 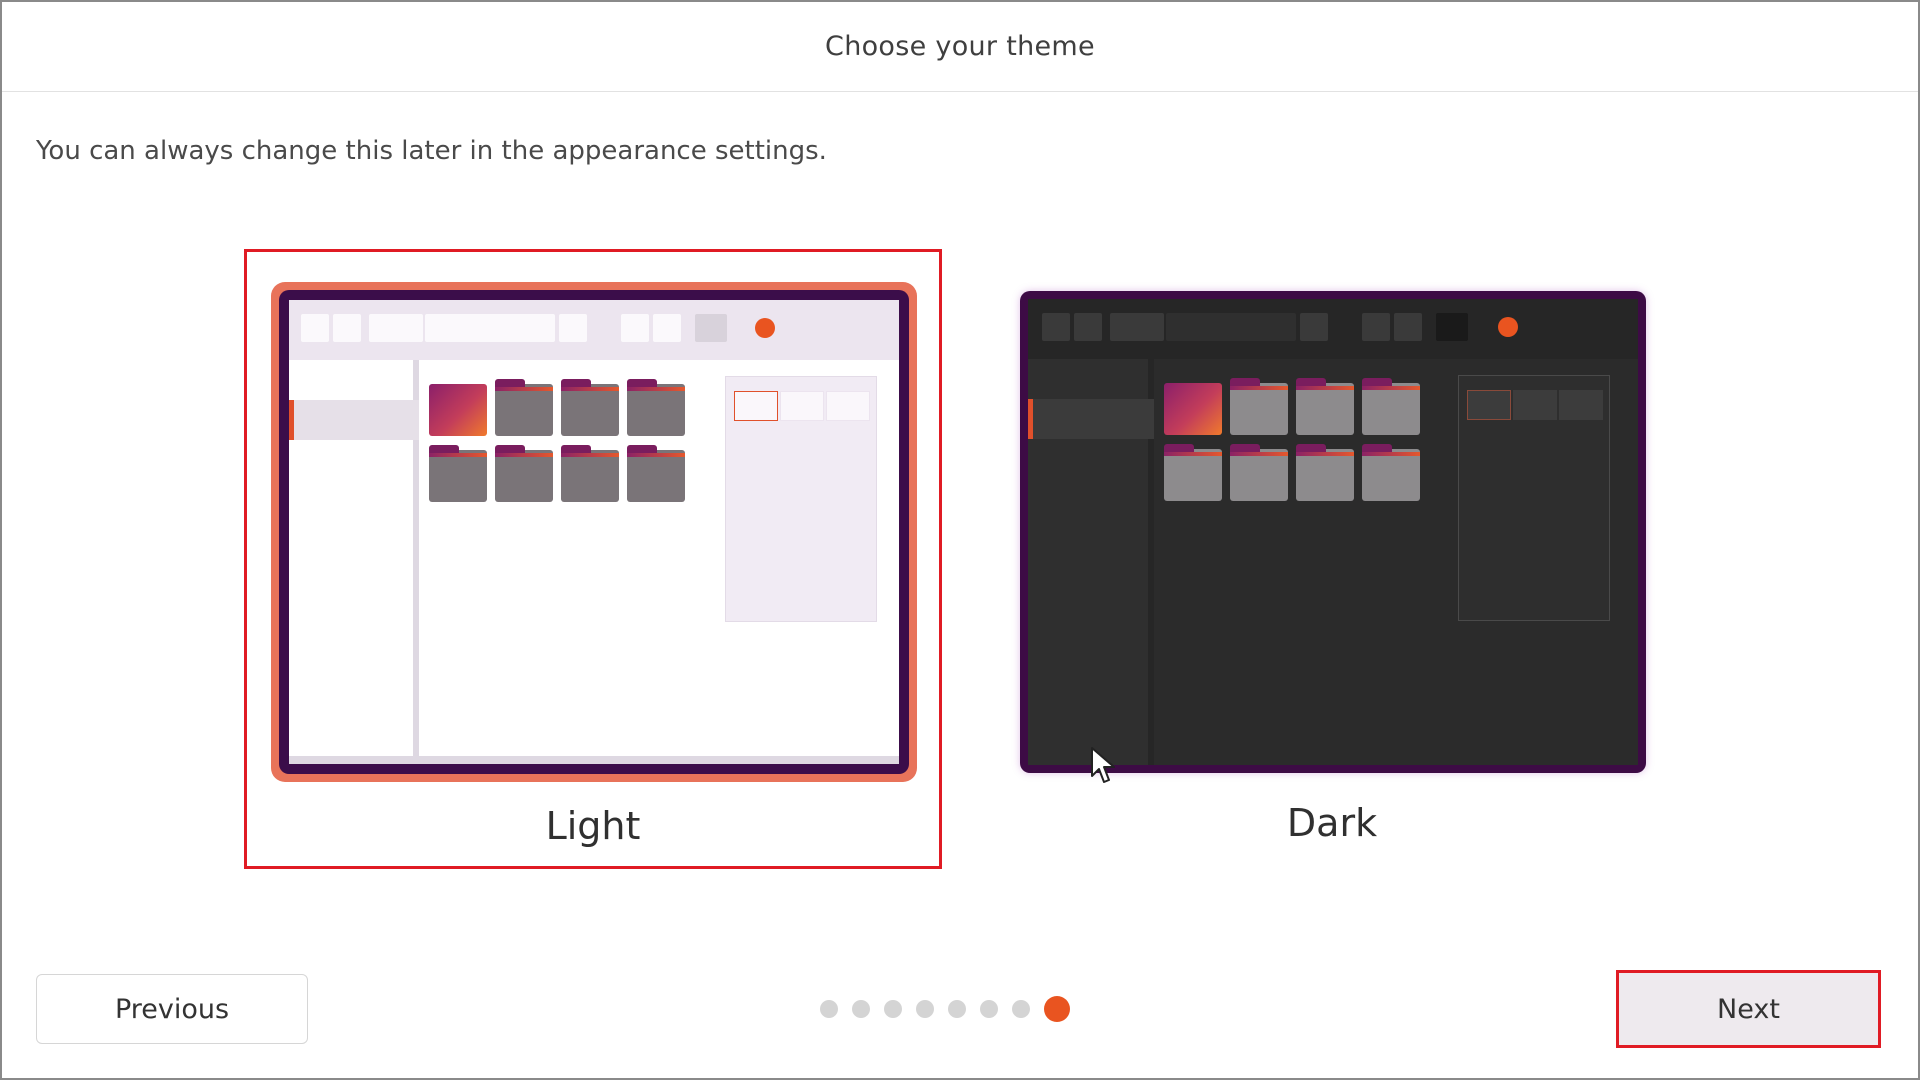 I want to click on theme-label-light: Light, so click(x=593, y=826).